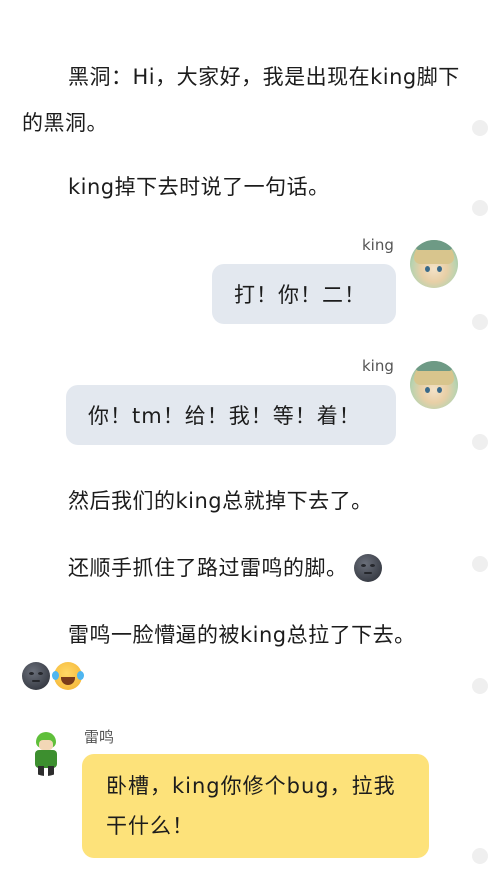 This screenshot has height=889, width=500. I want to click on message-bubble-king-2: 你！tm！给！我！等！着！, so click(231, 415).